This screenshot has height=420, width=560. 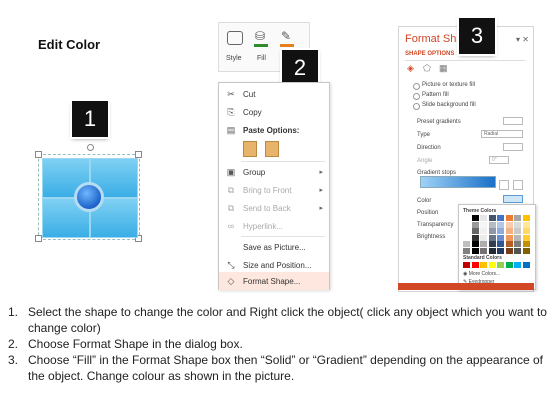 What do you see at coordinates (231, 207) in the screenshot?
I see `send-back-icon: ⧉` at bounding box center [231, 207].